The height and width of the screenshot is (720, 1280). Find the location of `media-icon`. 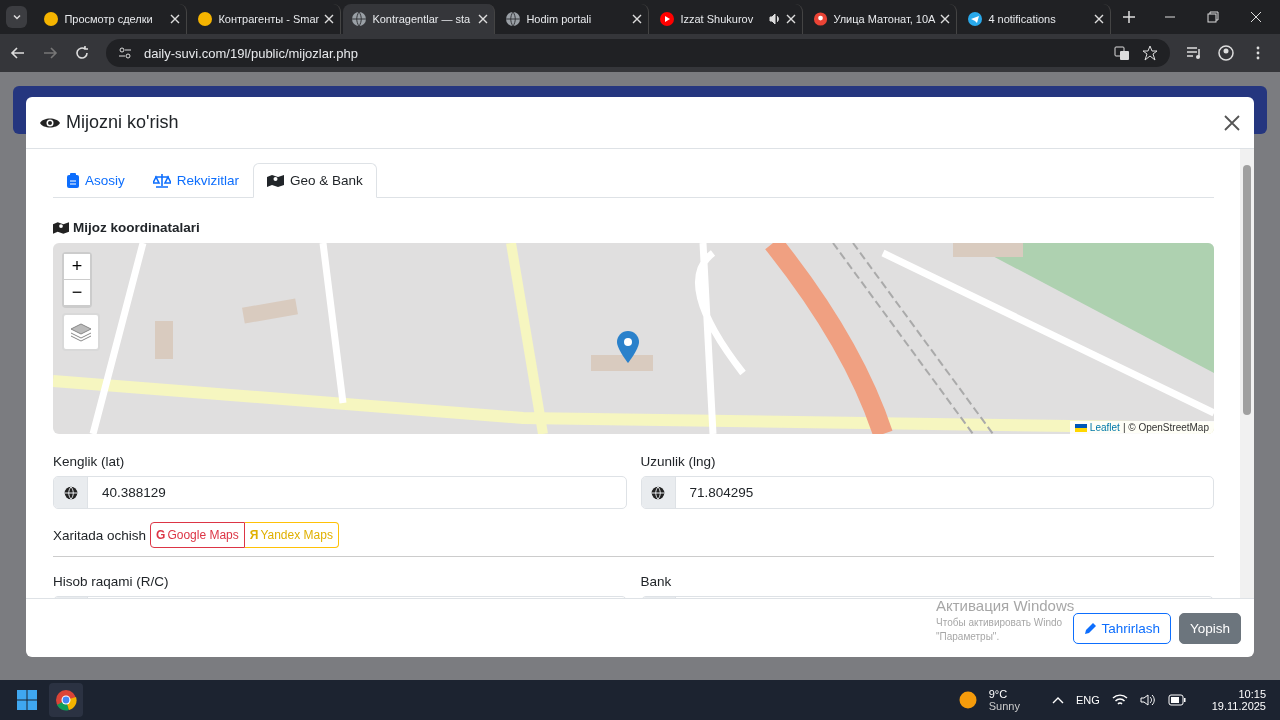

media-icon is located at coordinates (1194, 53).